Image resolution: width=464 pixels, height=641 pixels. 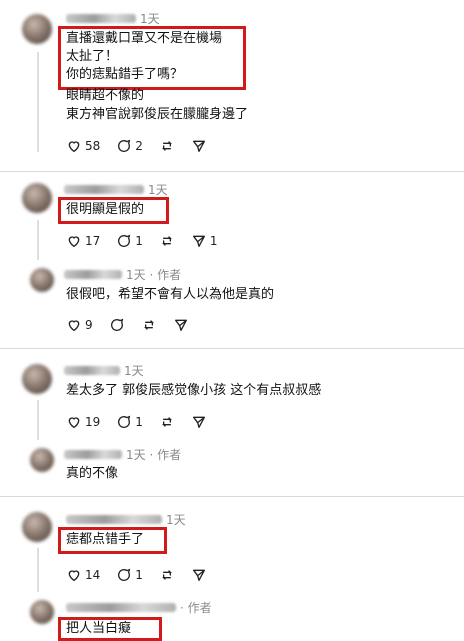 What do you see at coordinates (144, 575) in the screenshot?
I see `action-bar: 14 1` at bounding box center [144, 575].